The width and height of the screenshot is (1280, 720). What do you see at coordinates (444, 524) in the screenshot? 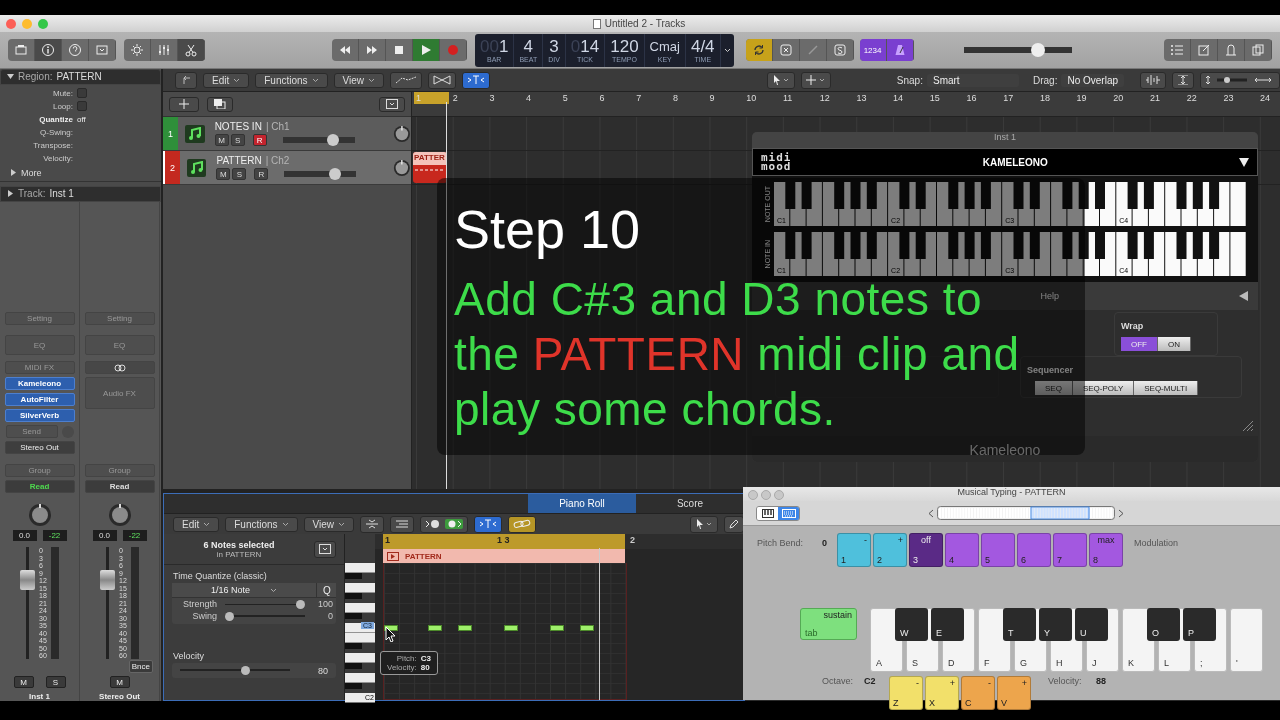
I see `midi-in-button` at bounding box center [444, 524].